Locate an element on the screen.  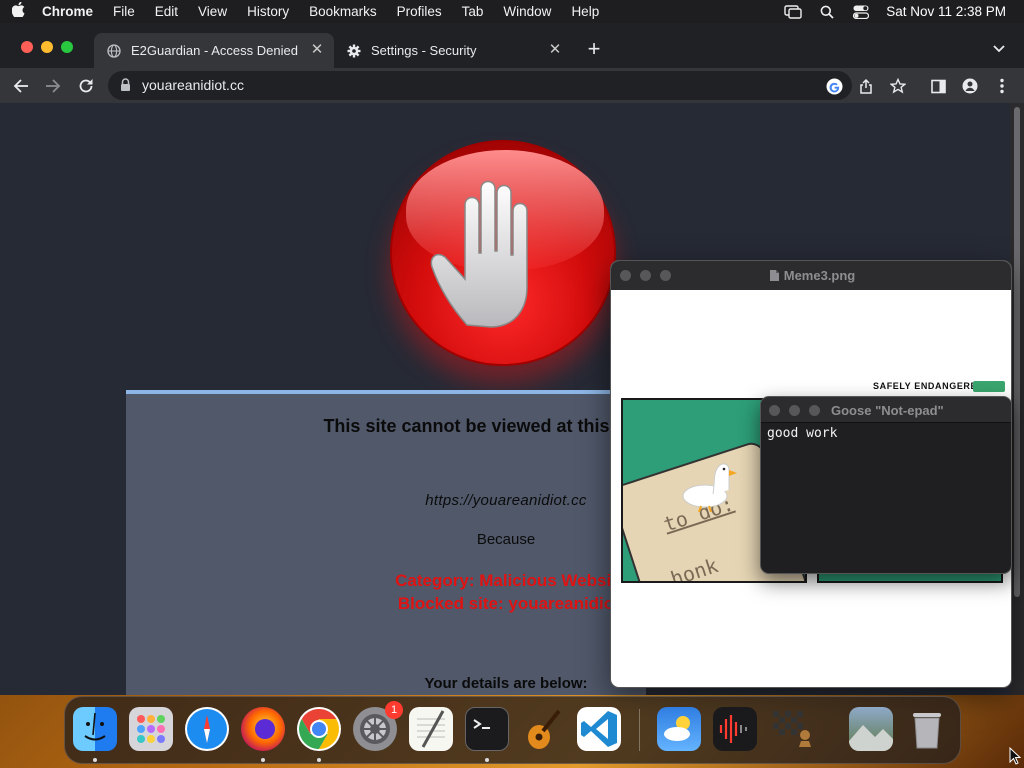
weather-icon is located at coordinates (679, 729).